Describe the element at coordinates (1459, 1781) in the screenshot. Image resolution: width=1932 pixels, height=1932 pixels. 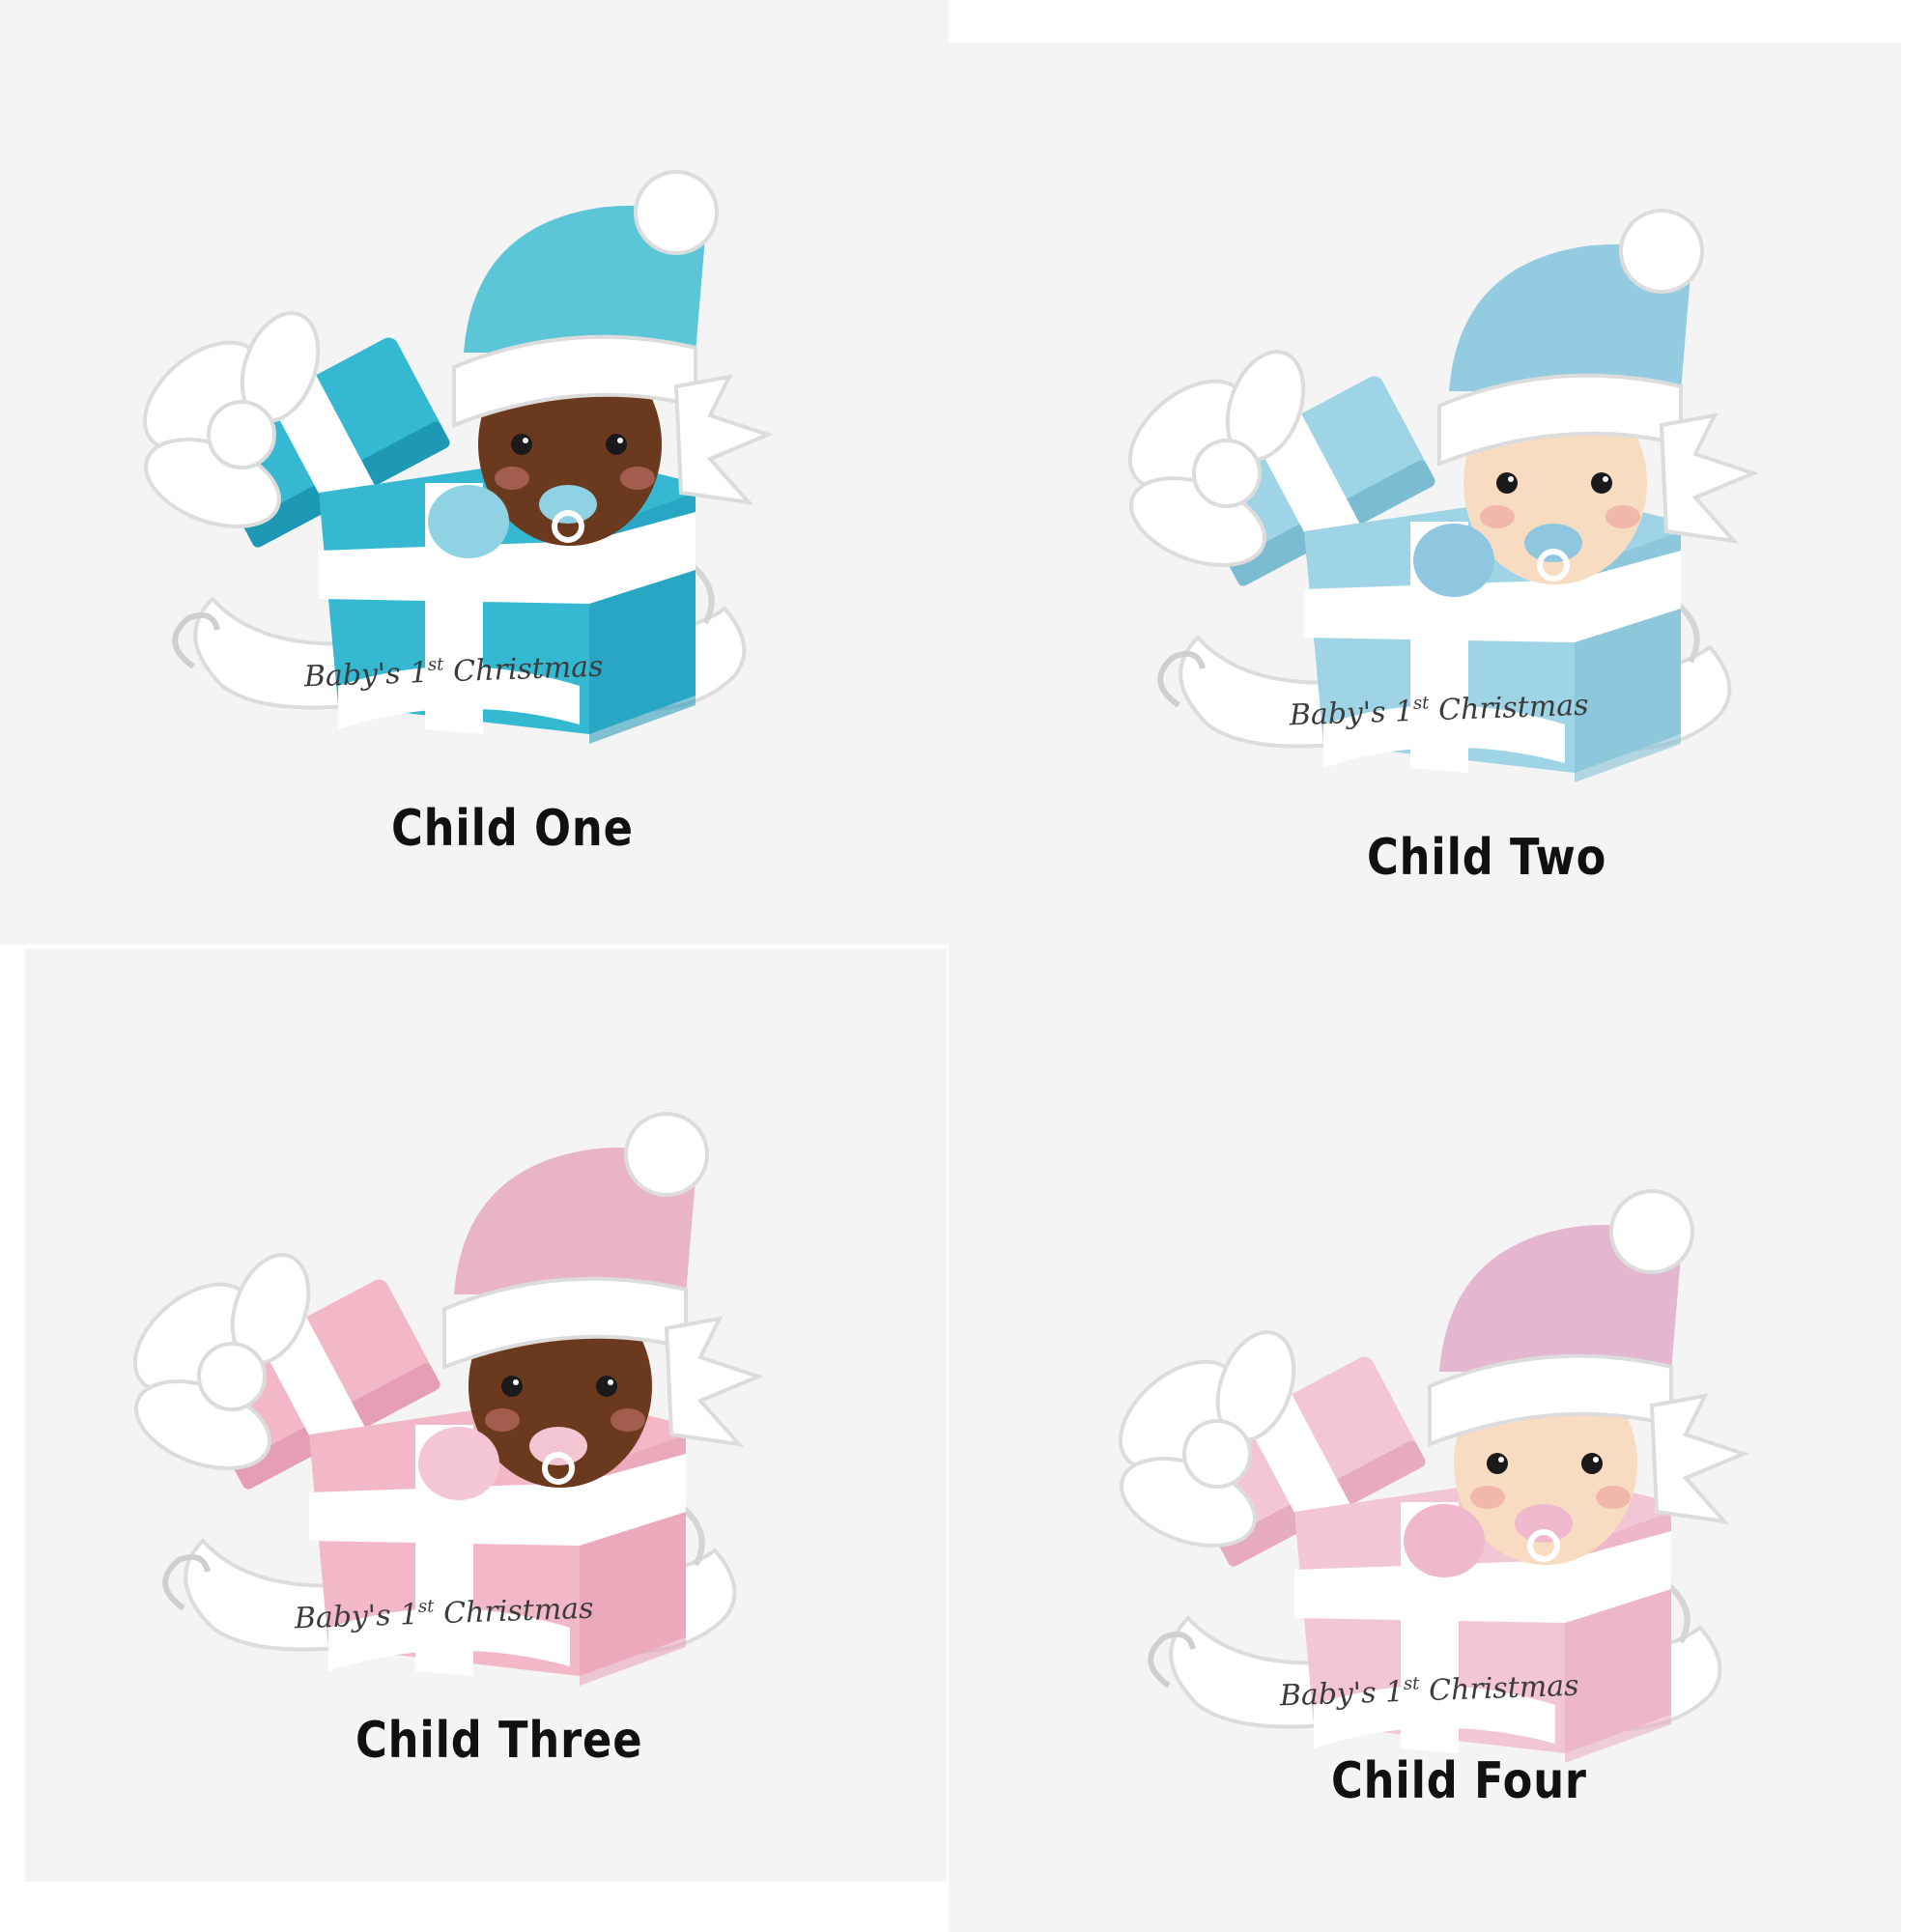
I see `child-four-label: Child Four` at that location.